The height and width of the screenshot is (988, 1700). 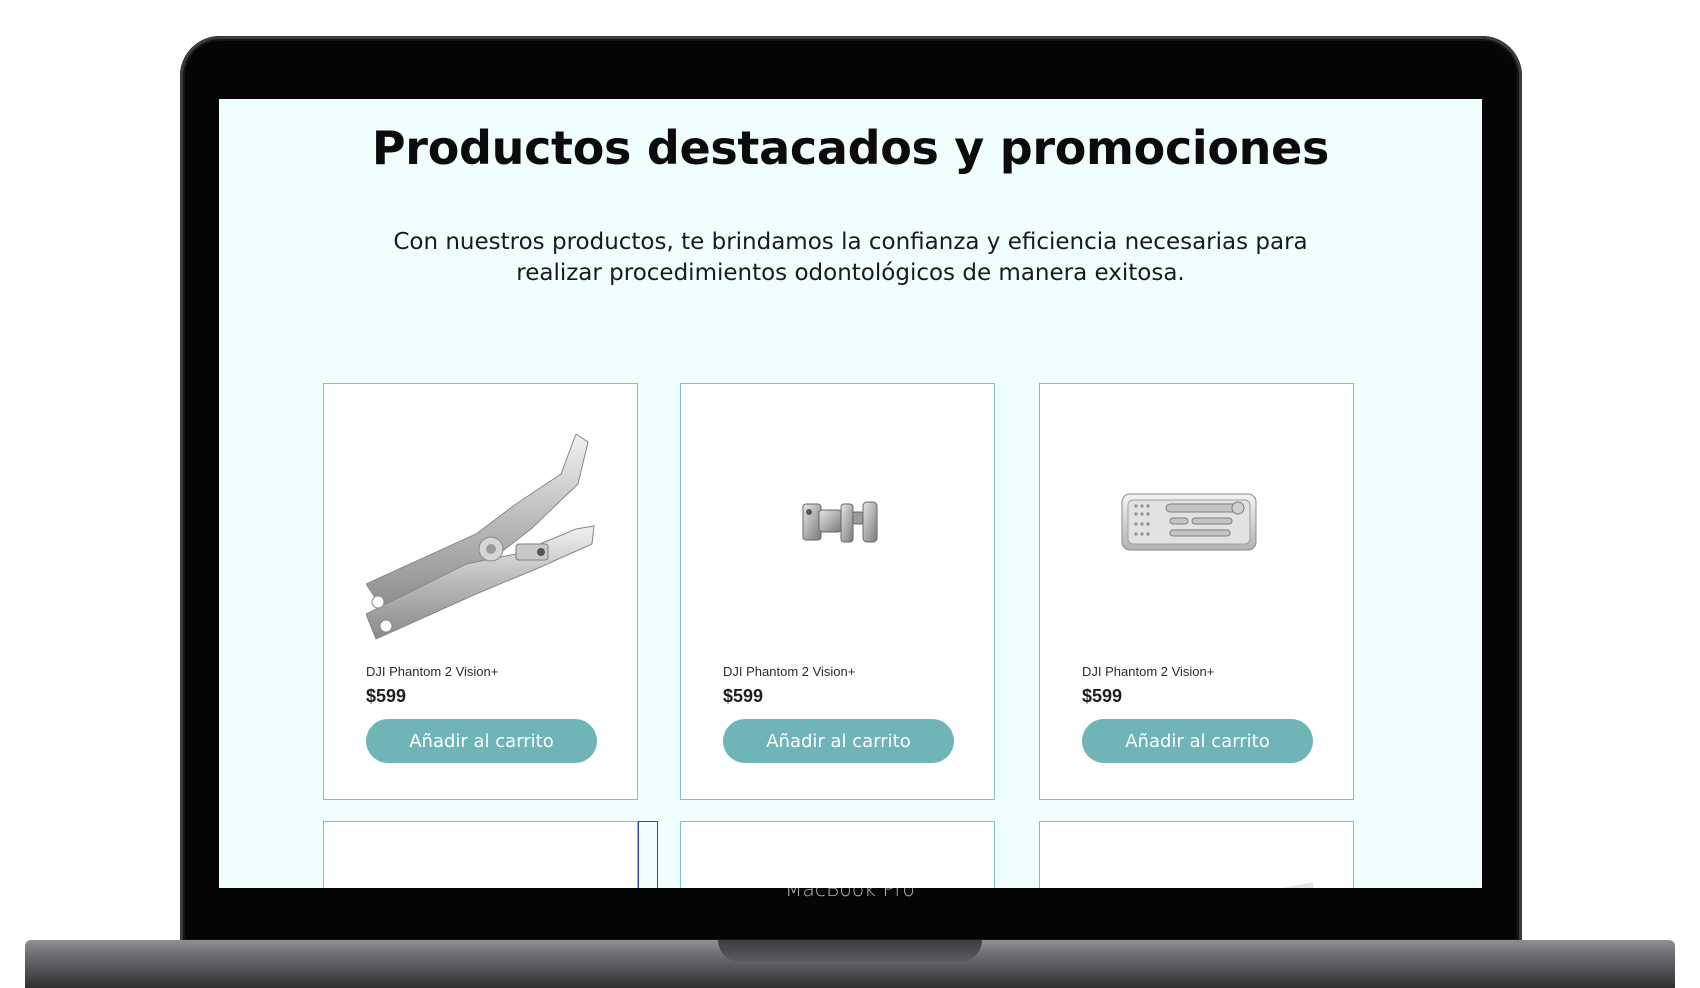 I want to click on product-image, so click(x=1297, y=885).